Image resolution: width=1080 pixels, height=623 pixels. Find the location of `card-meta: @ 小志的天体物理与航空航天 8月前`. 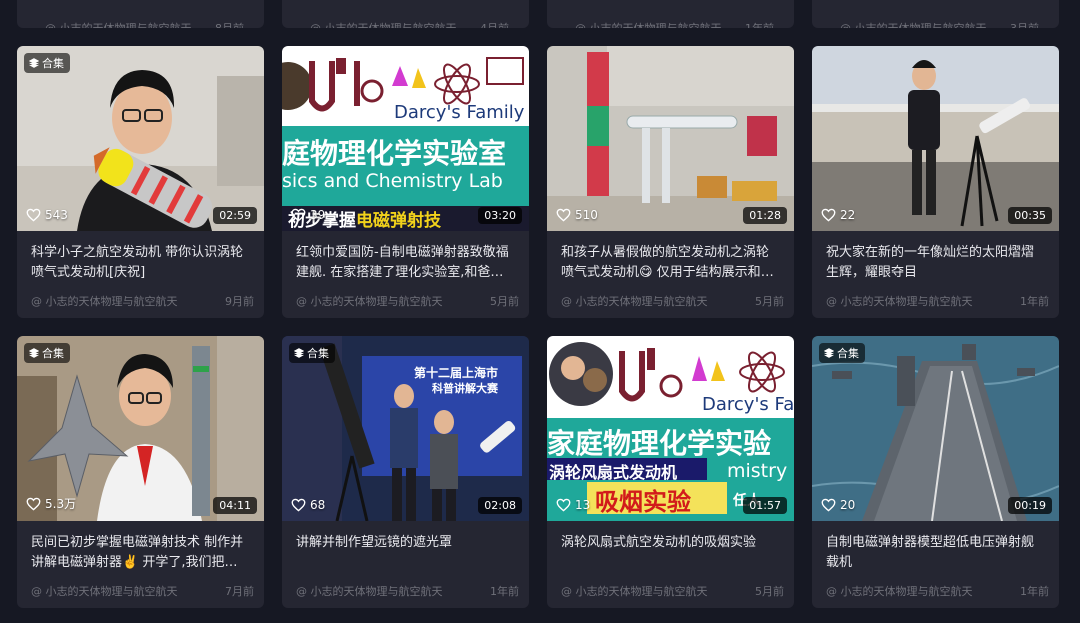

card-meta: @ 小志的天体物理与航空航天 8月前 is located at coordinates (144, 24).